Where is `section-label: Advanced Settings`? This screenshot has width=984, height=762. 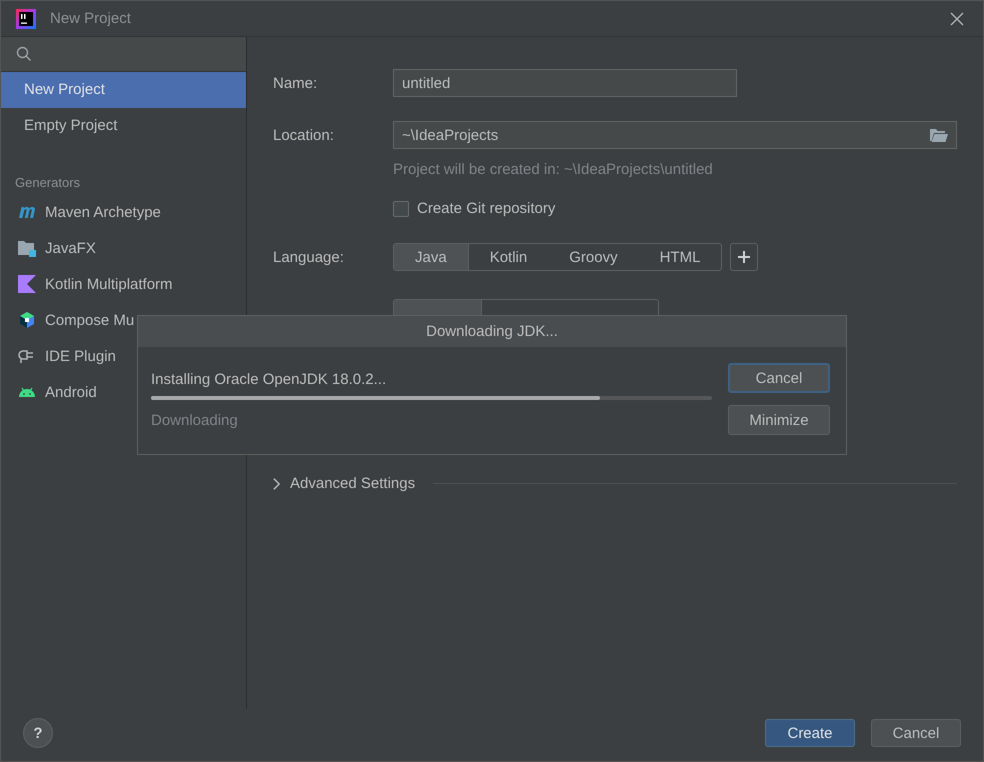
section-label: Advanced Settings is located at coordinates (353, 483).